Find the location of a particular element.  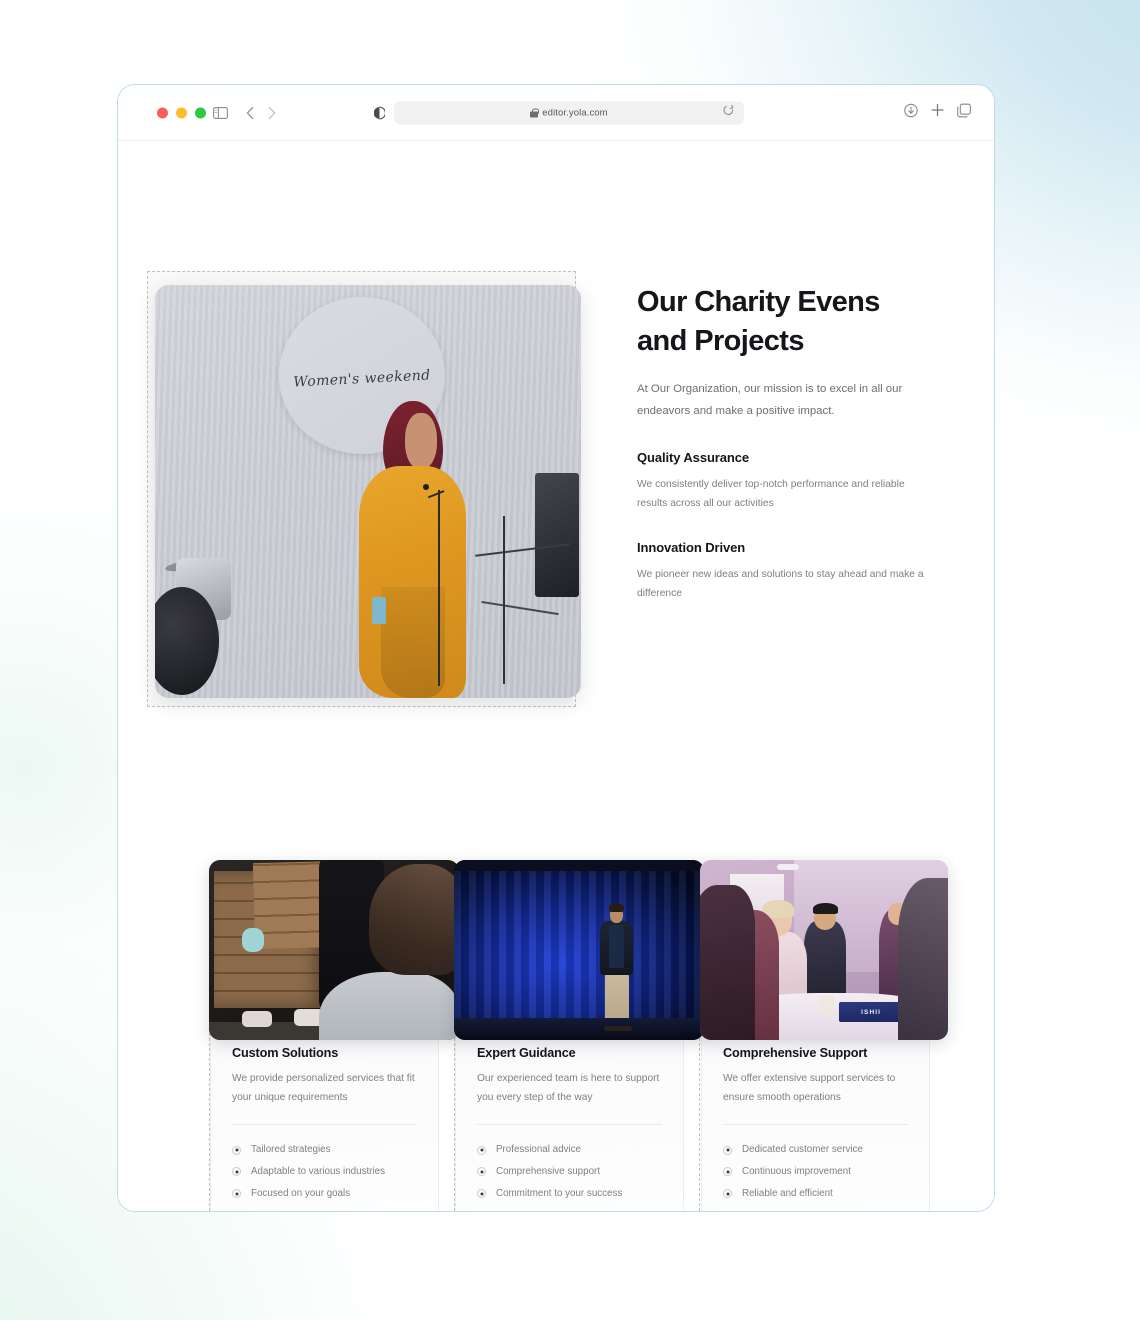

download-icon is located at coordinates (911, 112).